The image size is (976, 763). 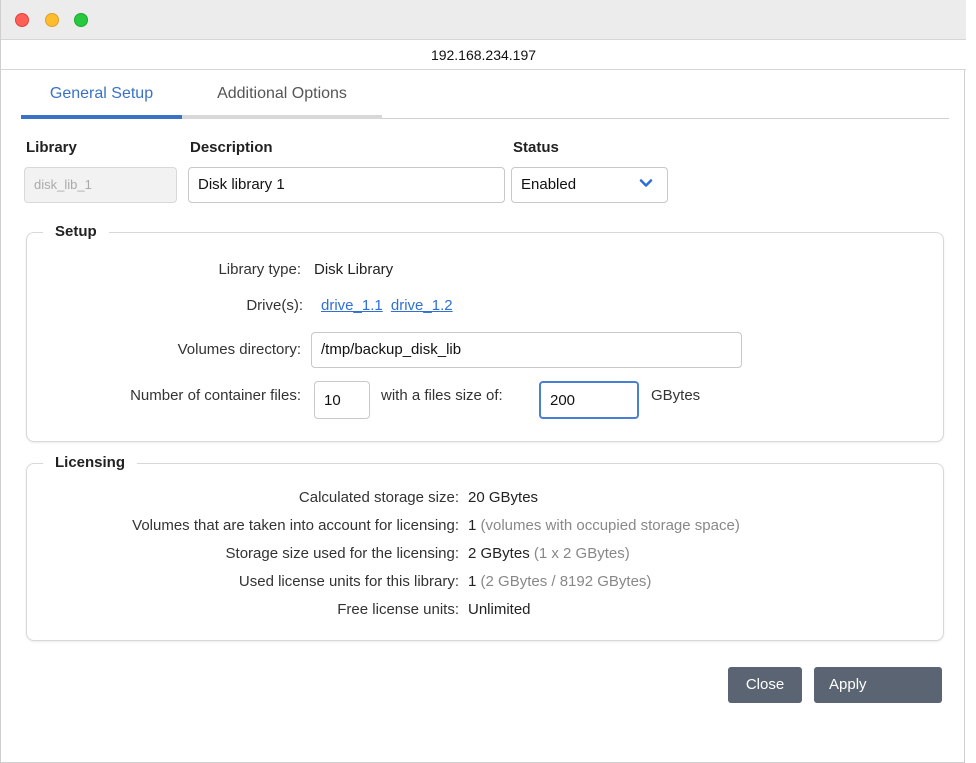 I want to click on address-bar: 192.168.234.197, so click(x=483, y=55).